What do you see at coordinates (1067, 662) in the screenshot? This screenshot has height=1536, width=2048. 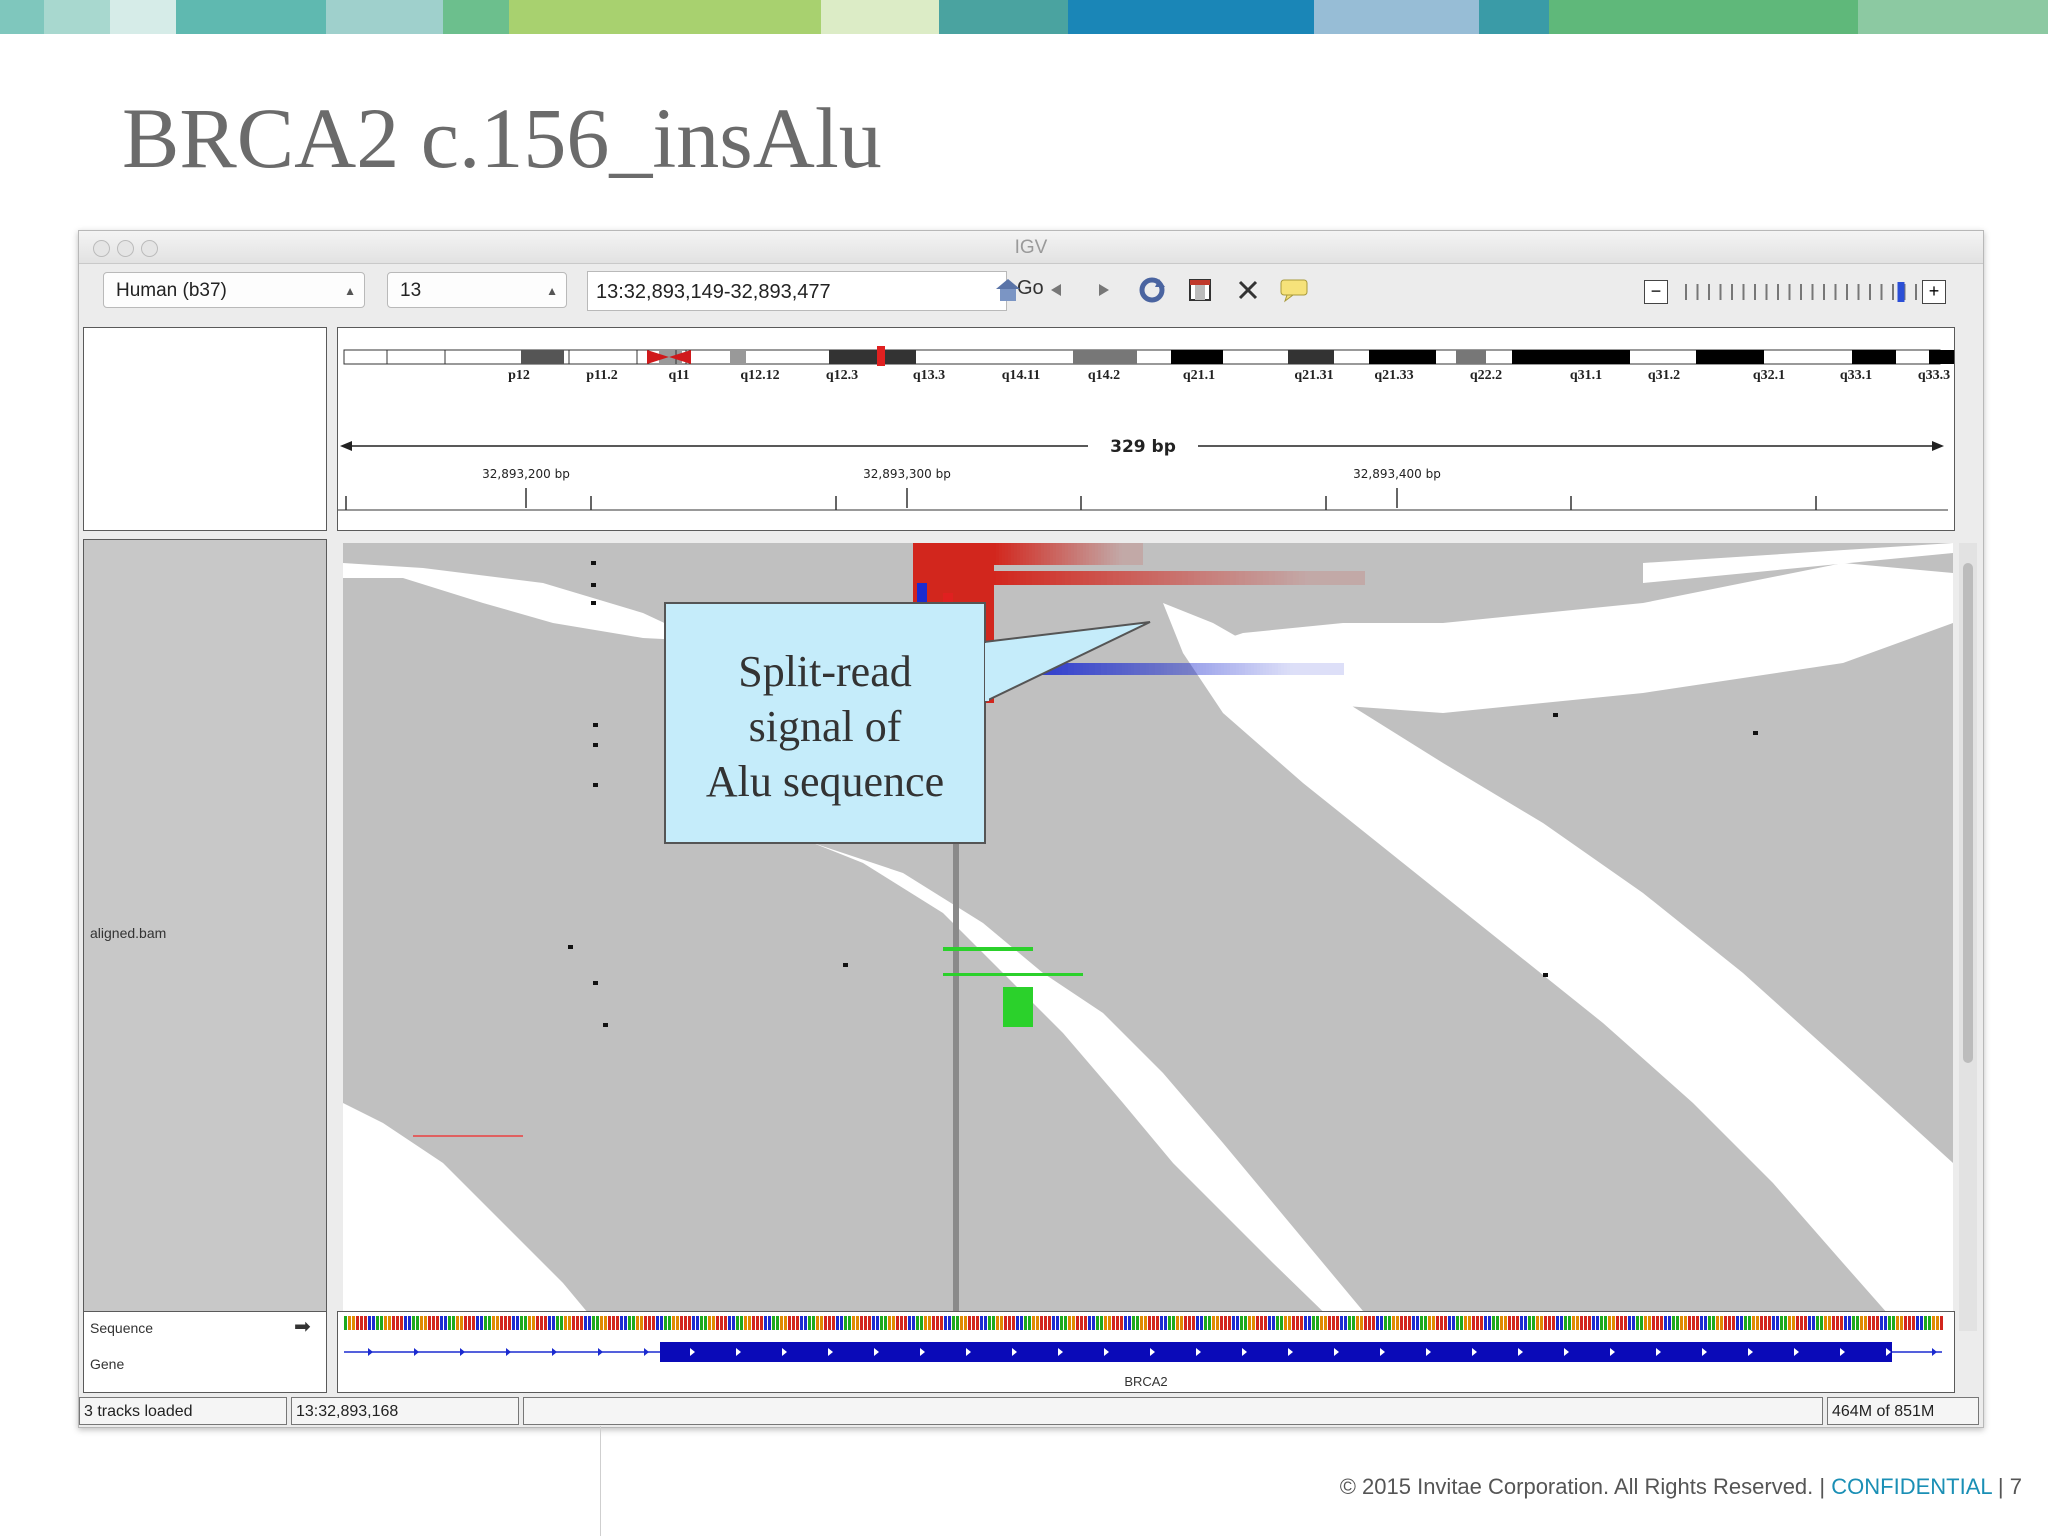 I see `callout-pointer` at bounding box center [1067, 662].